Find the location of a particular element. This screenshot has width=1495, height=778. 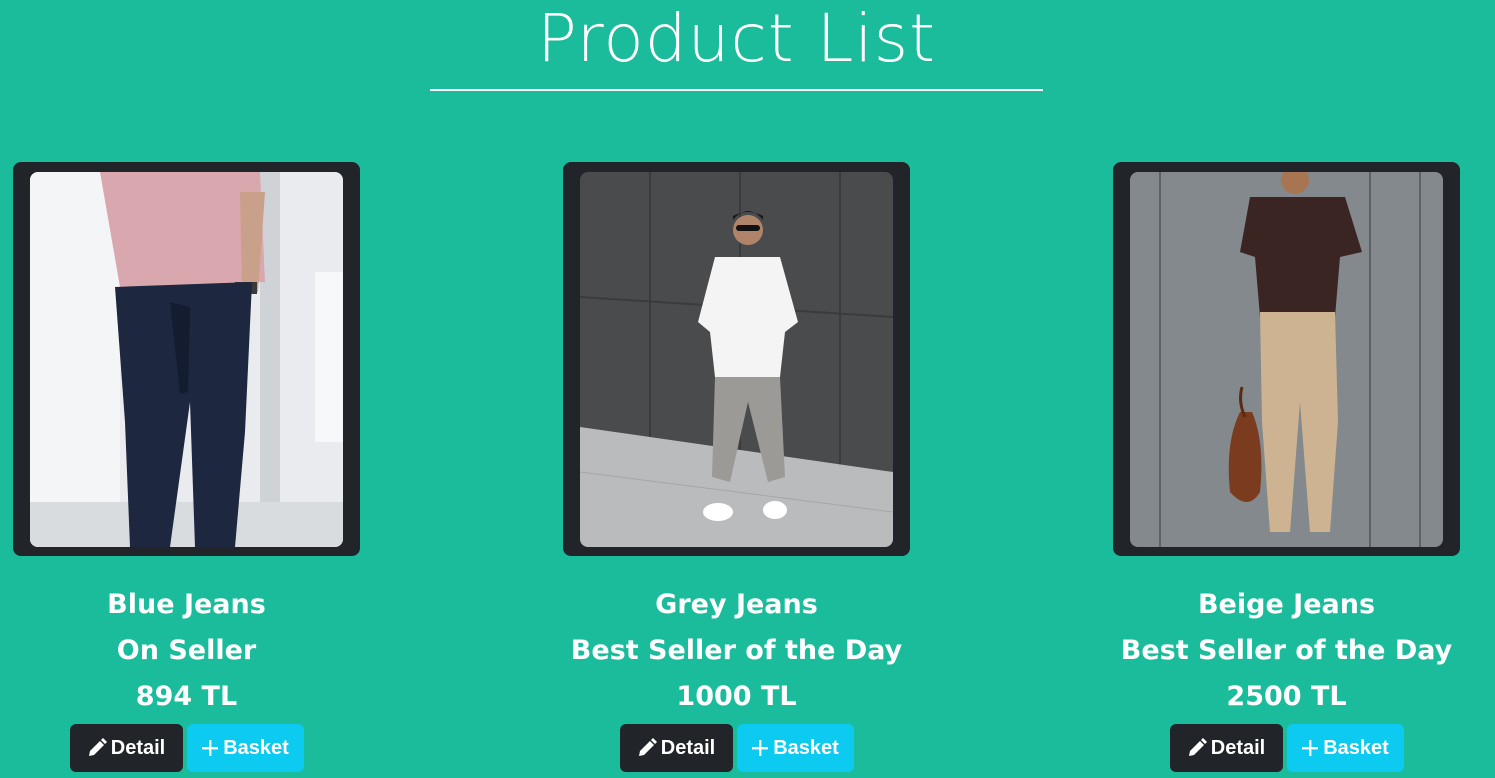

title-divider is located at coordinates (736, 90).